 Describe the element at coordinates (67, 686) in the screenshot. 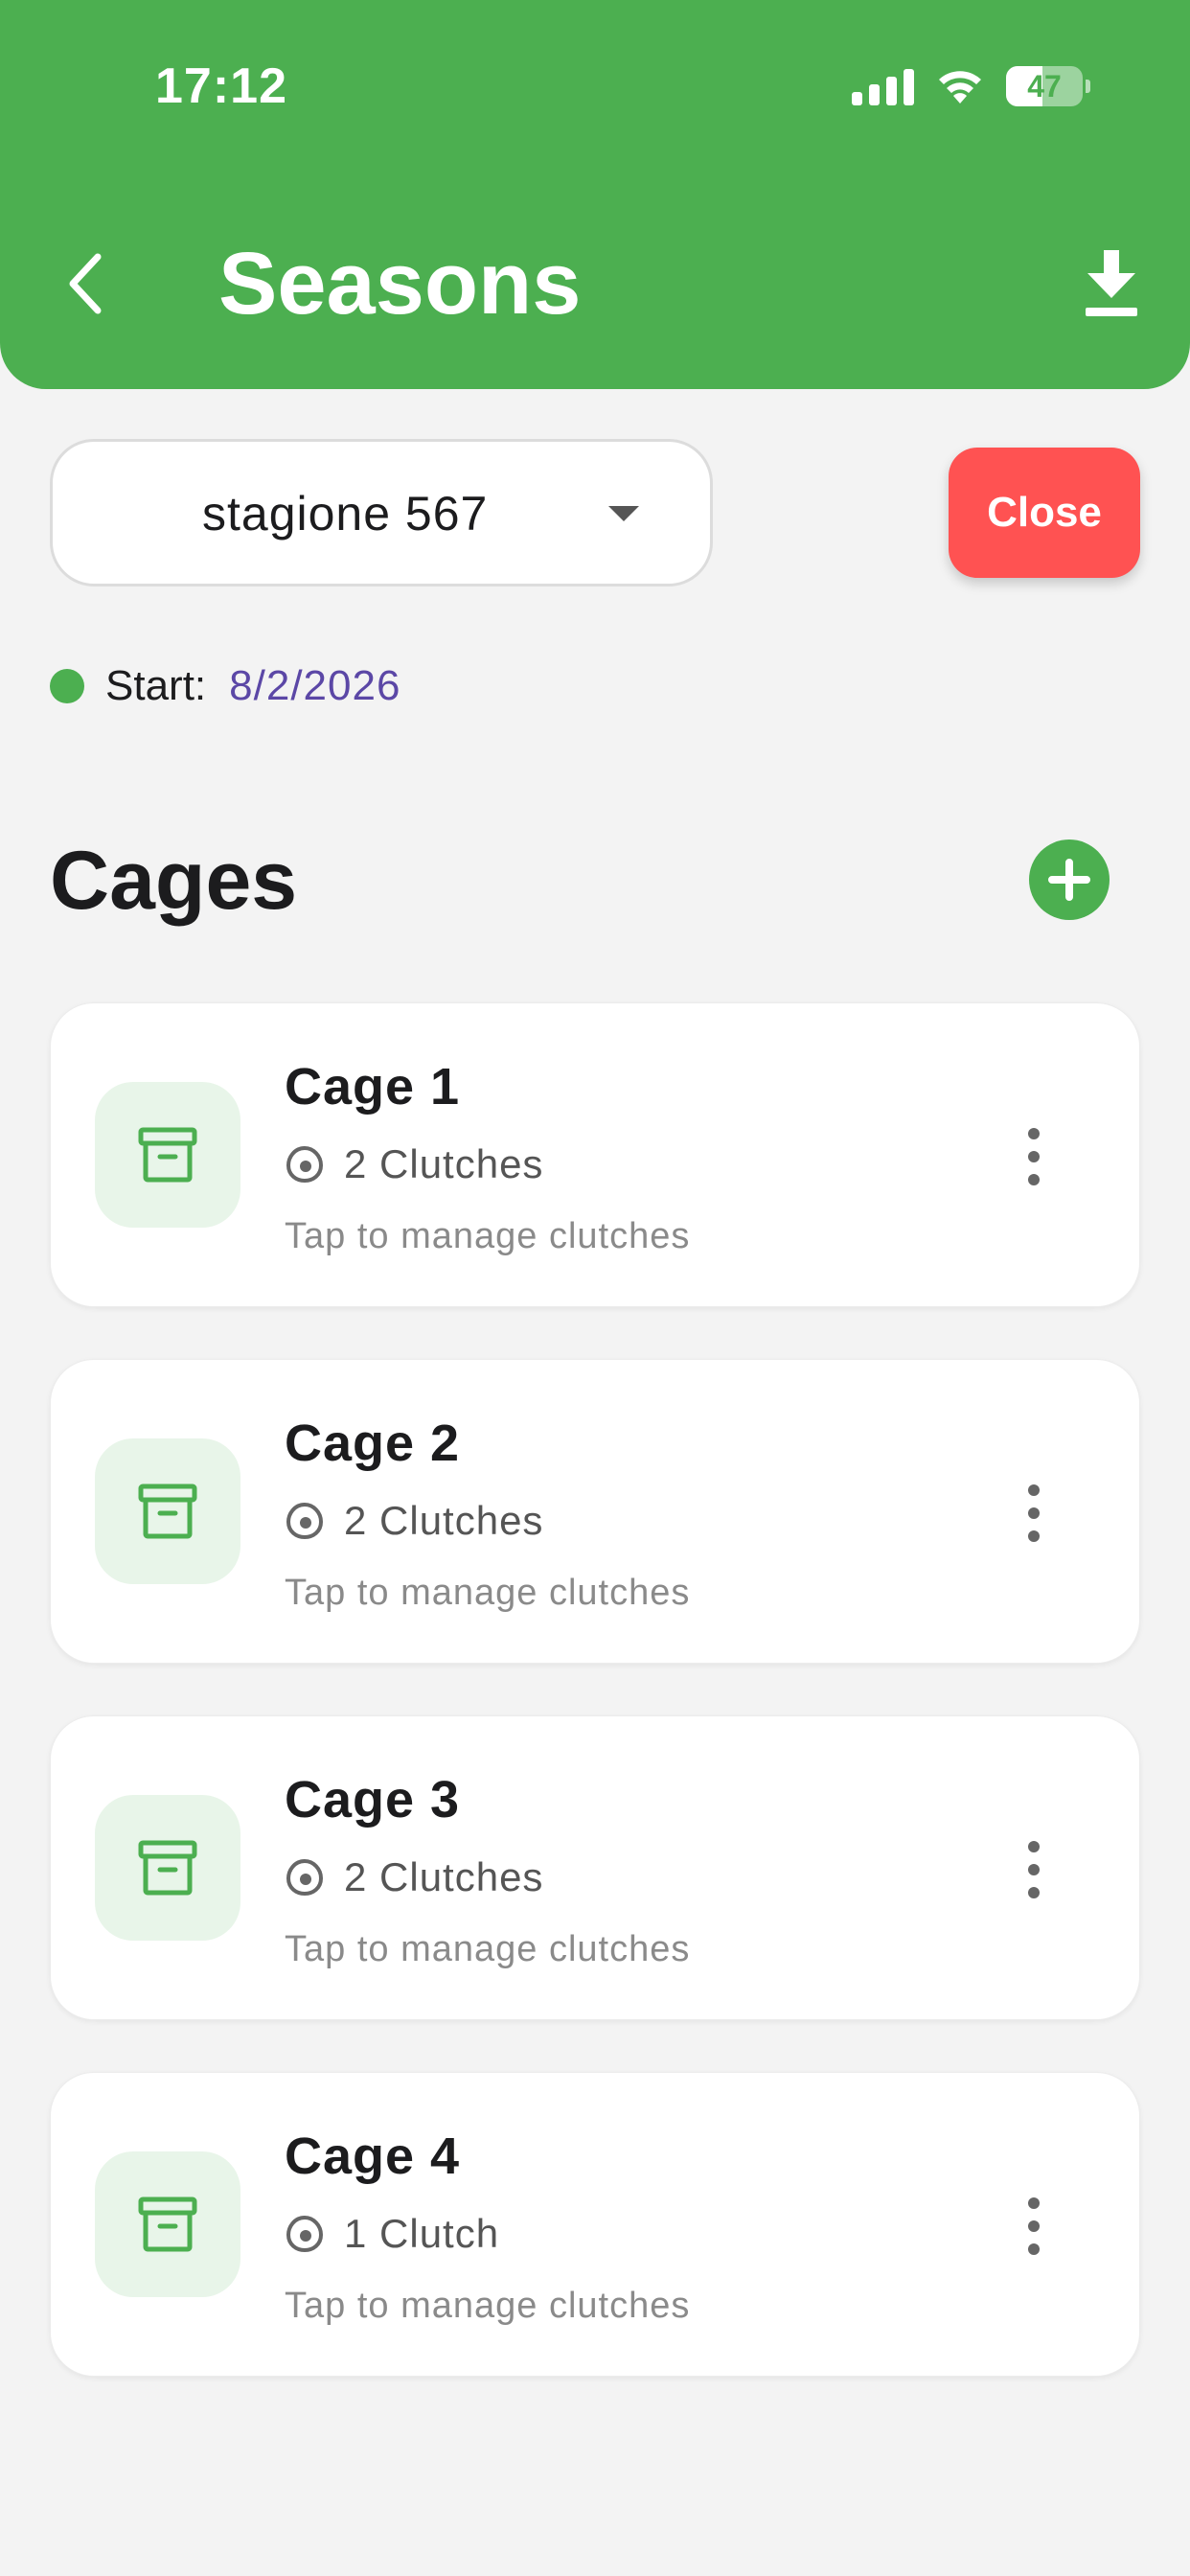

I see `status-dot-icon` at that location.